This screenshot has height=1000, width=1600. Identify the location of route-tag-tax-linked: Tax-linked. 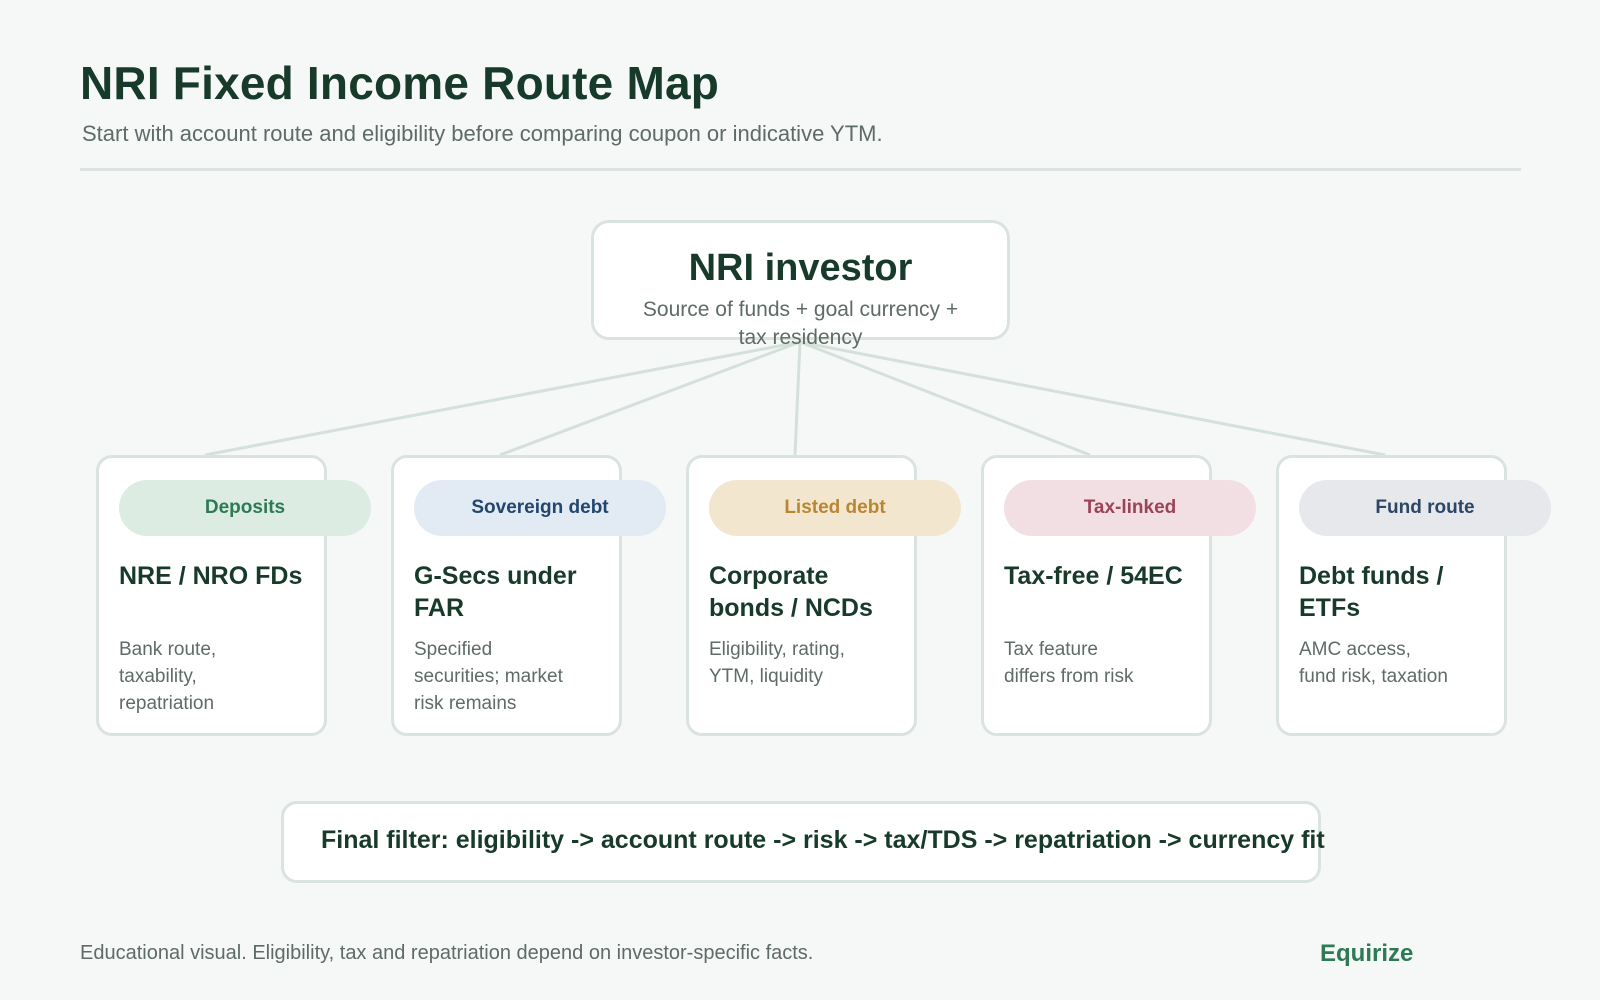
(1130, 508).